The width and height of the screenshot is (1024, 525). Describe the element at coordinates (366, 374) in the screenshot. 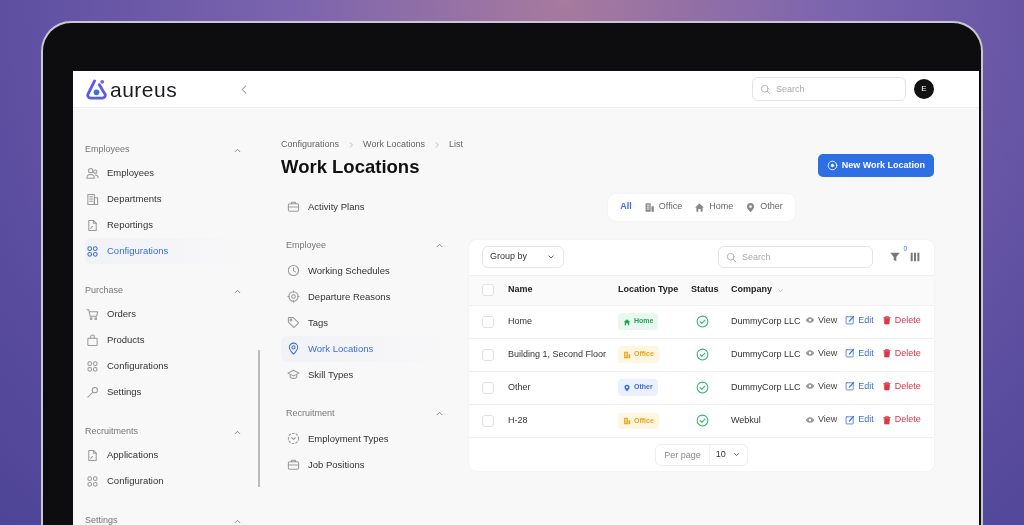

I see `subnav-item: Skill Types` at that location.